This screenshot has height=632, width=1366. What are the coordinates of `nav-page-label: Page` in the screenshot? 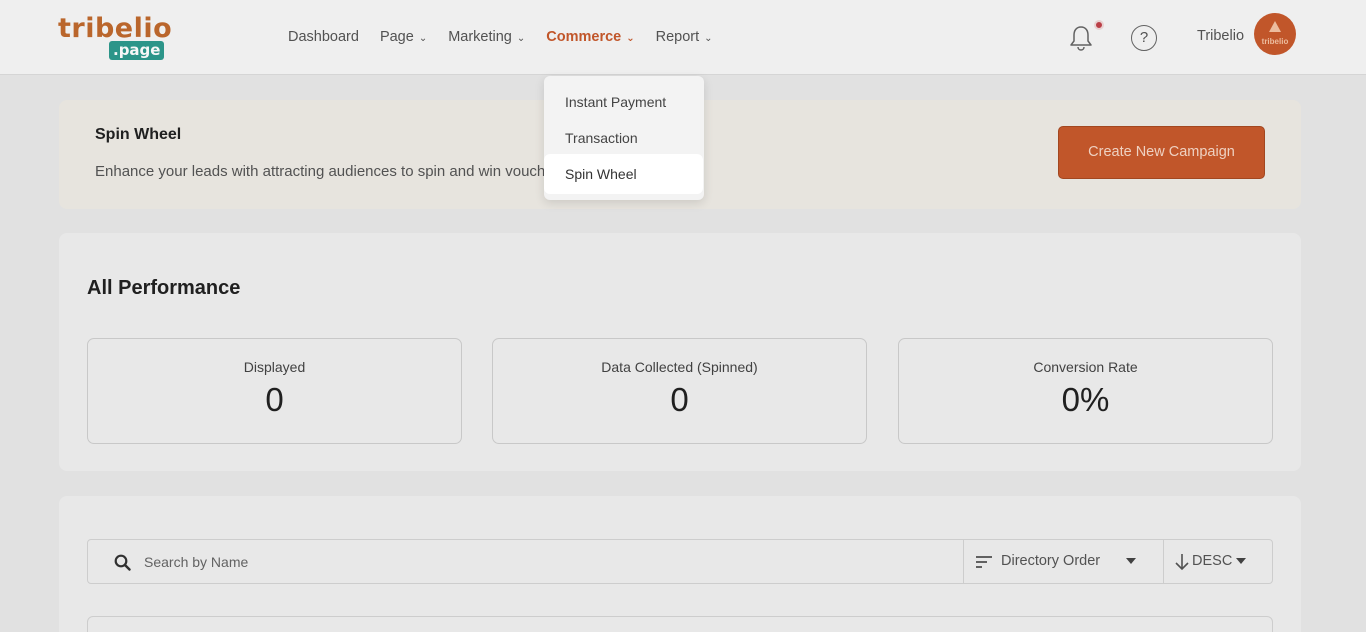 It's located at (396, 37).